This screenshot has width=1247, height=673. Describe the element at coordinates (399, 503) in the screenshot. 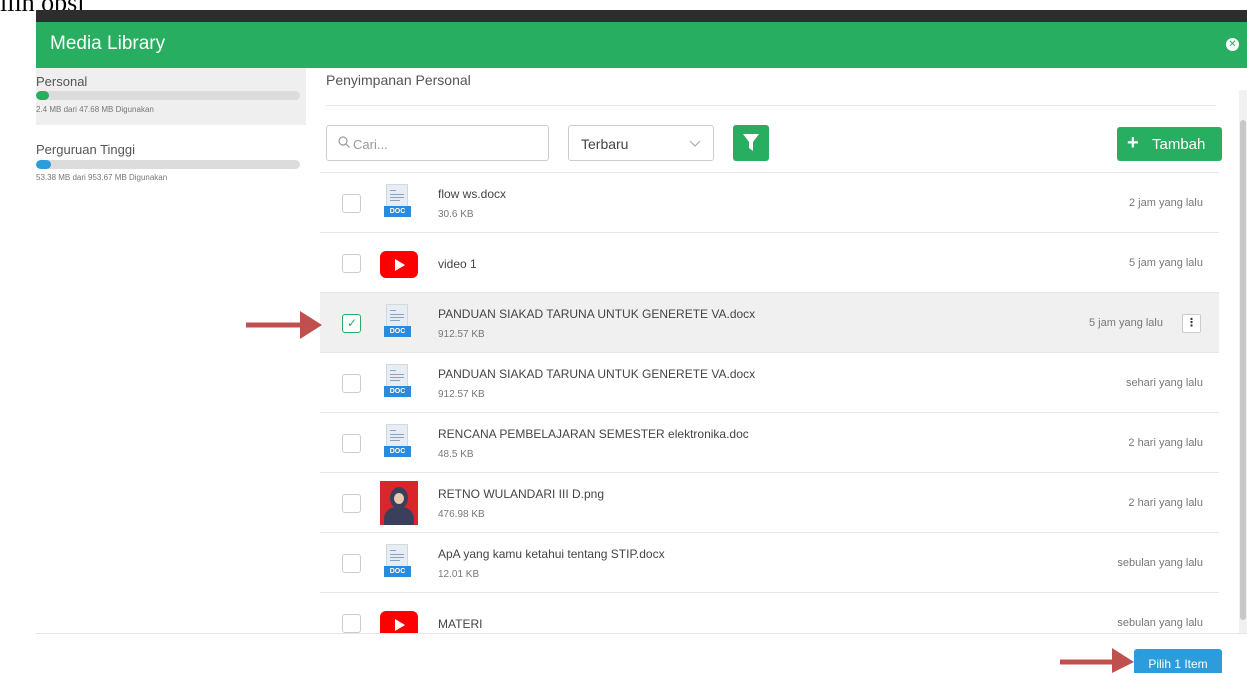

I see `image-thumbnail` at that location.